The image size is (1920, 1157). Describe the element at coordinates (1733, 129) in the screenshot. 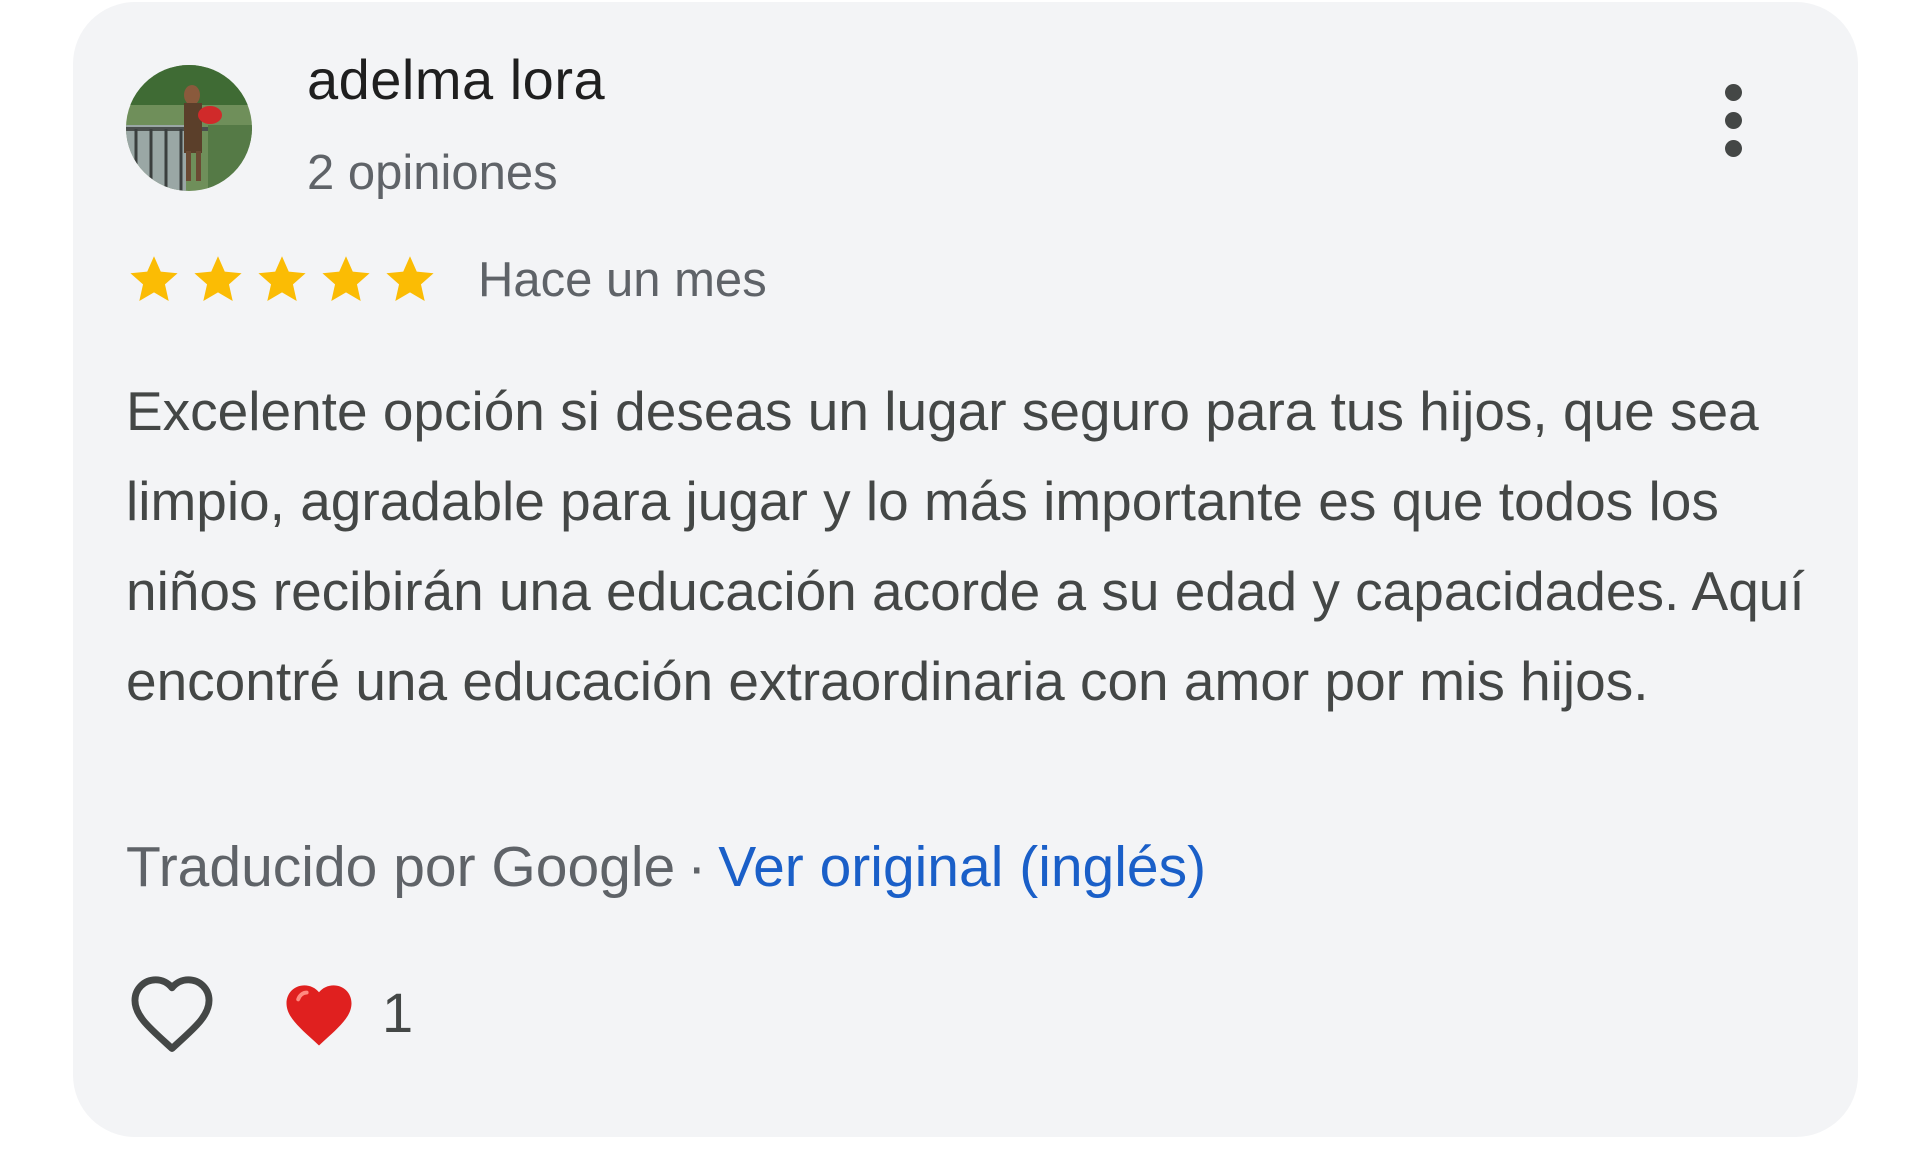

I see `more-vert-icon` at that location.